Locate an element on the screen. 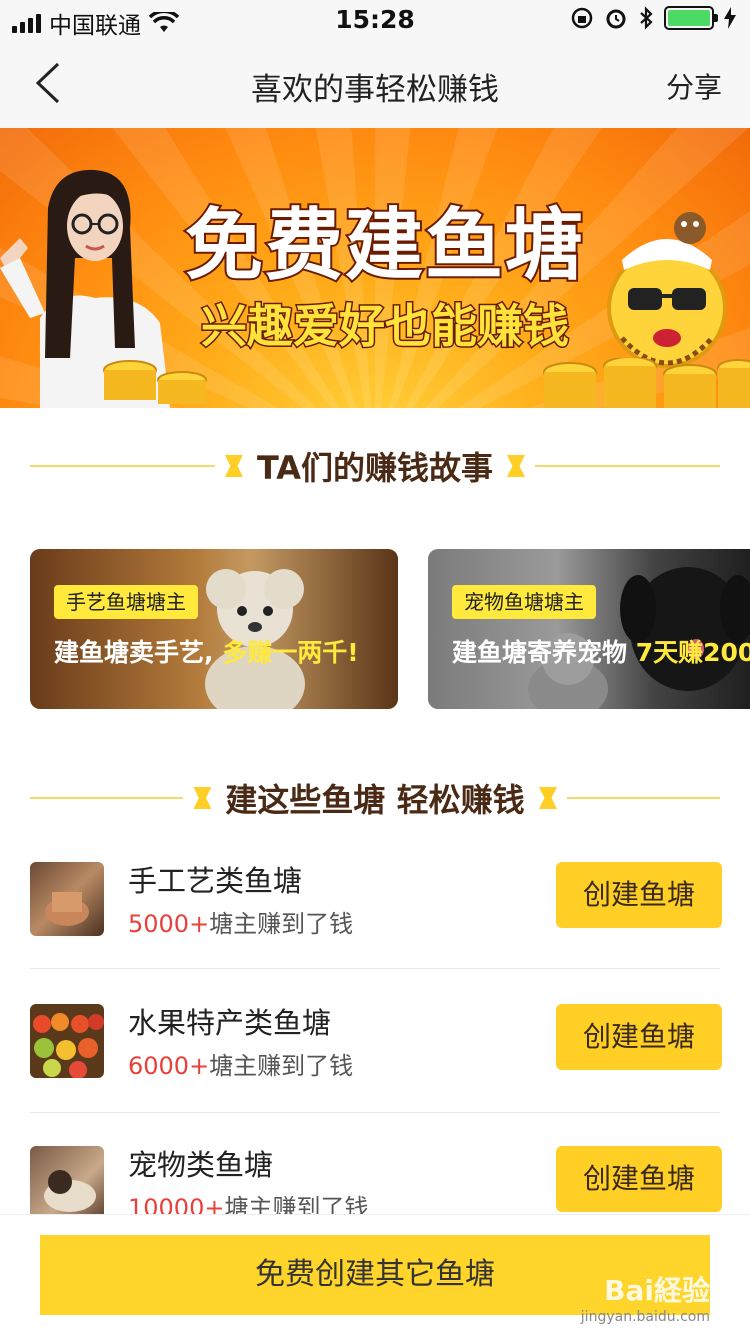  share-button: 分享 is located at coordinates (694, 86).